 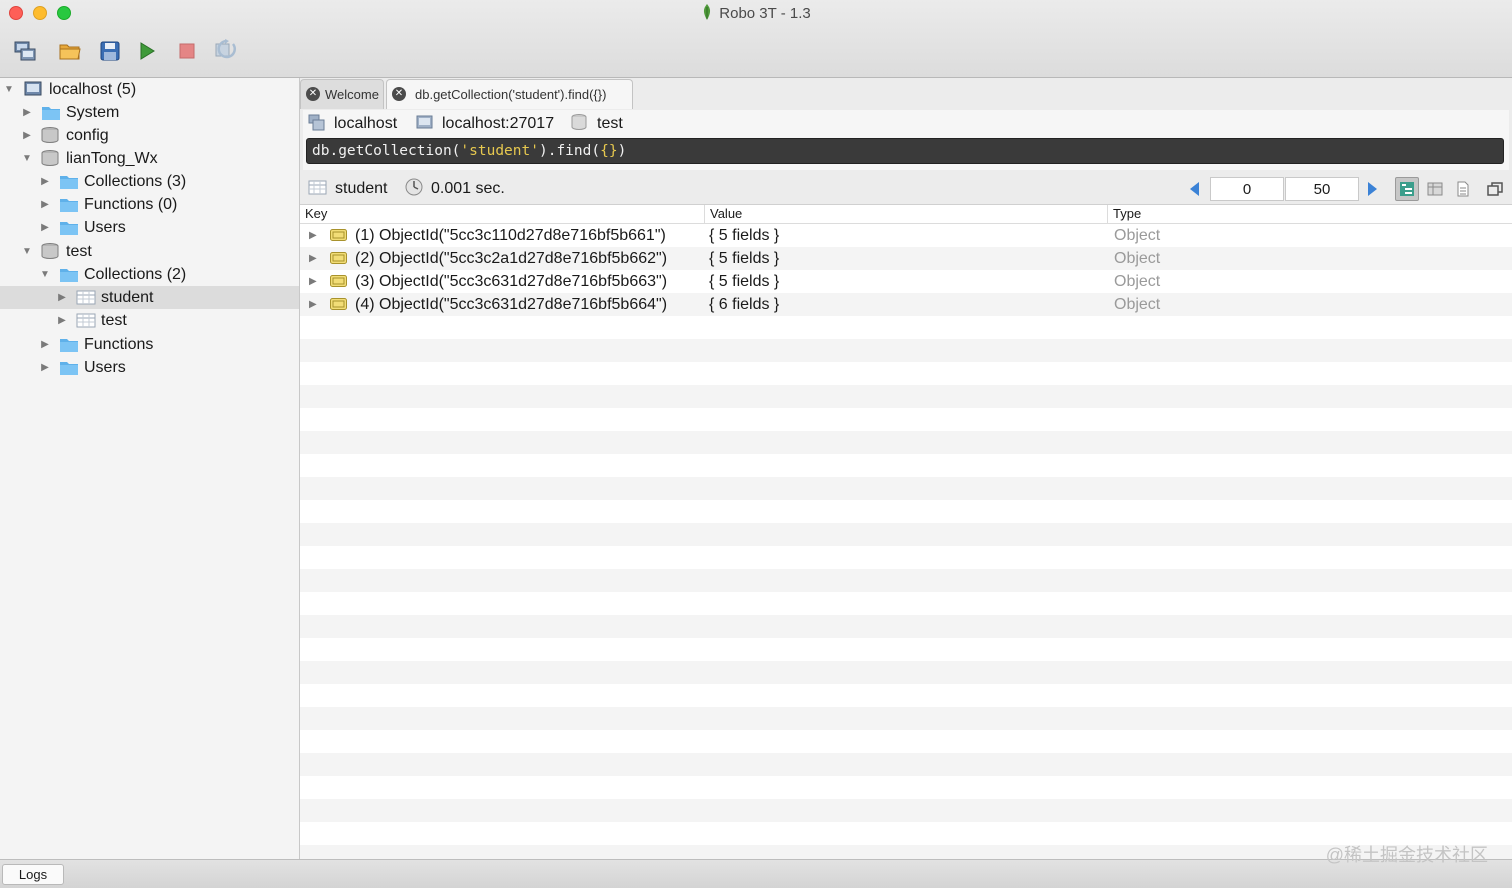 I want to click on query-editor: db.getCollection('student').find({}), so click(x=905, y=151).